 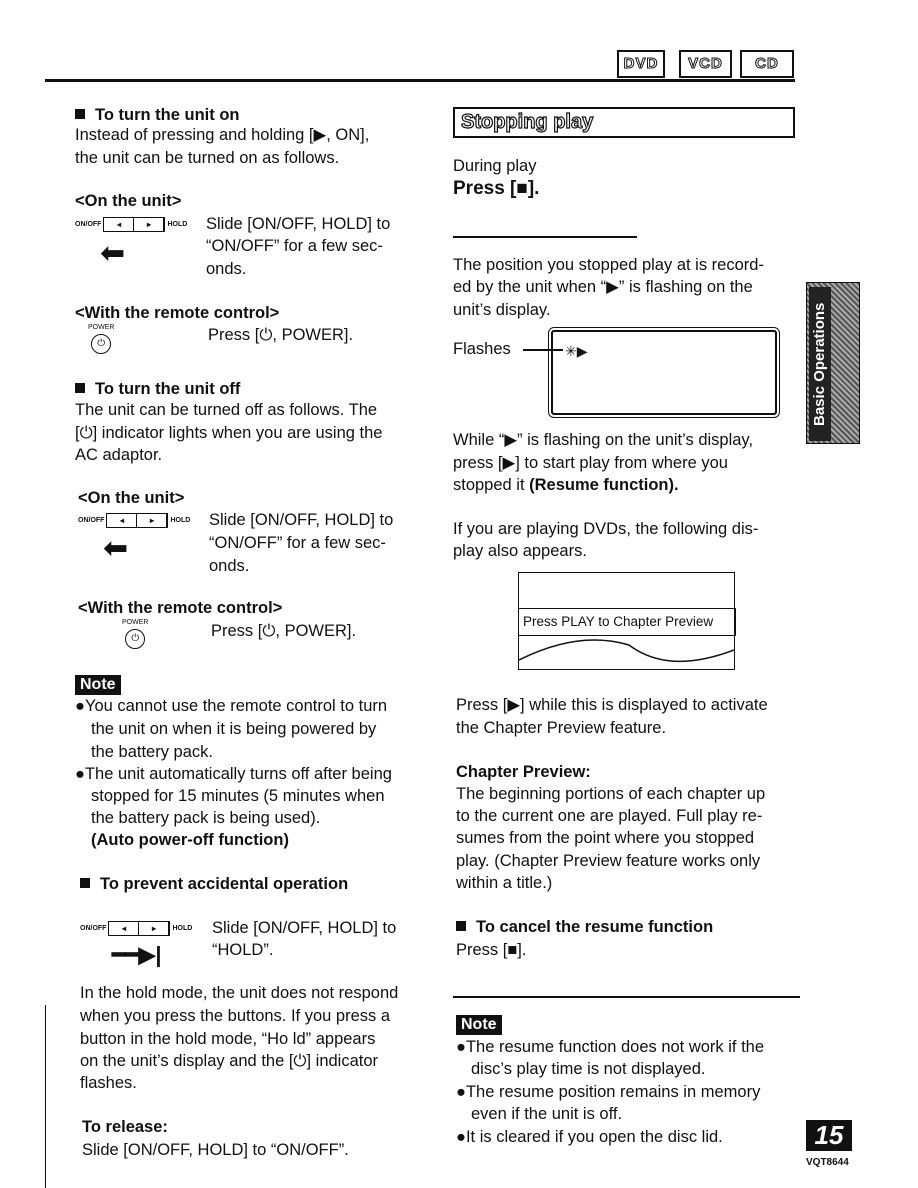 What do you see at coordinates (608, 1092) in the screenshot?
I see `note-line: ●The resume position remains in memory` at bounding box center [608, 1092].